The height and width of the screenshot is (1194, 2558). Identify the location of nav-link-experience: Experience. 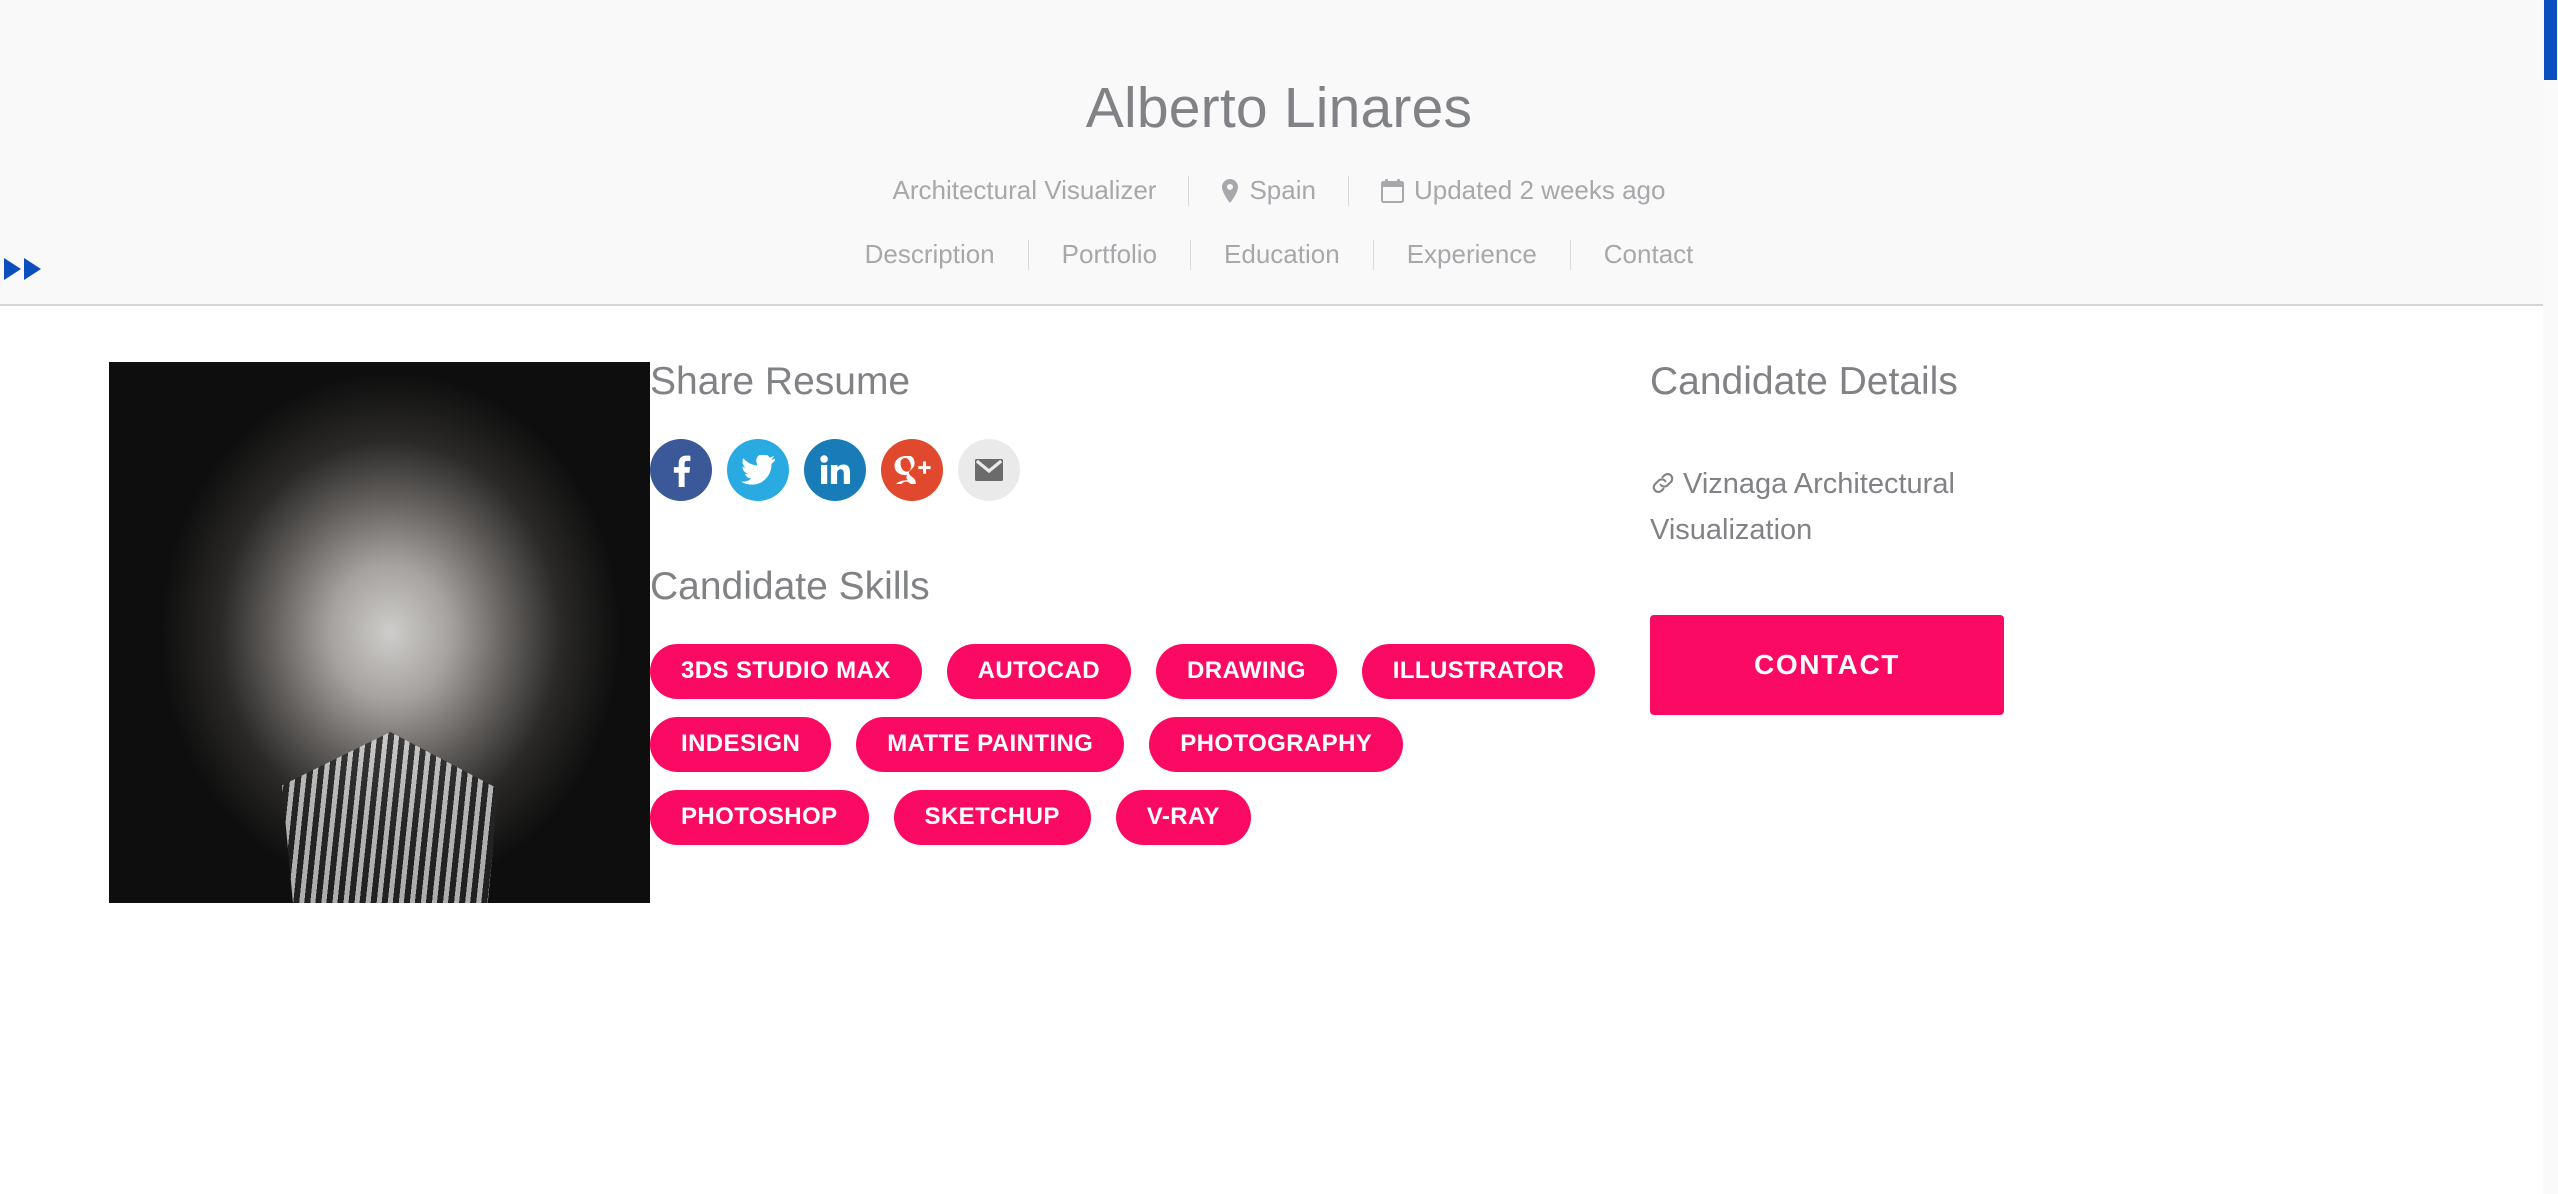
(1472, 254).